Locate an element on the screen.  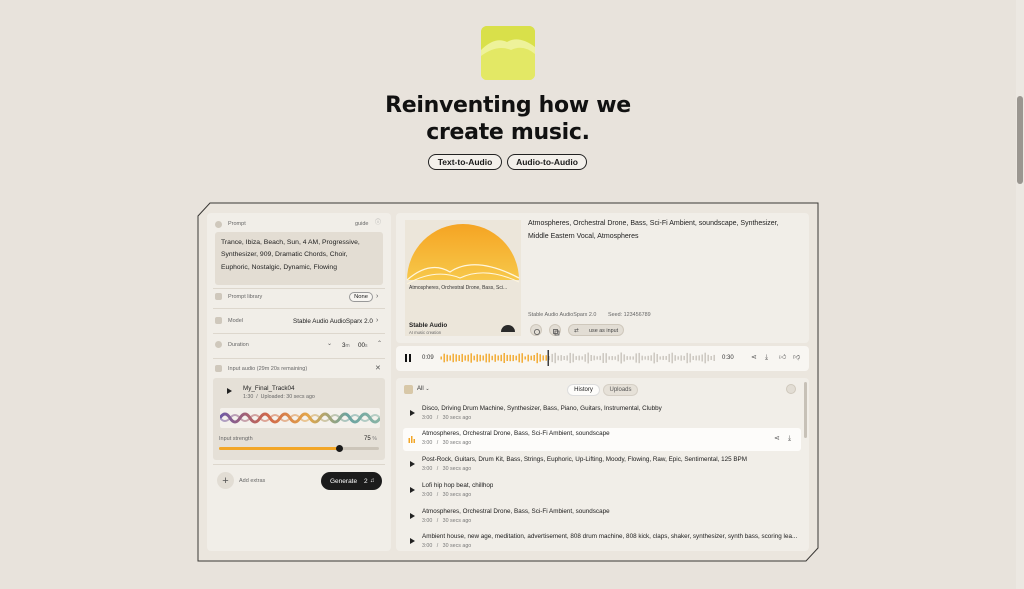
chevron-down-icon: ⌄ is located at coordinates (329, 344).